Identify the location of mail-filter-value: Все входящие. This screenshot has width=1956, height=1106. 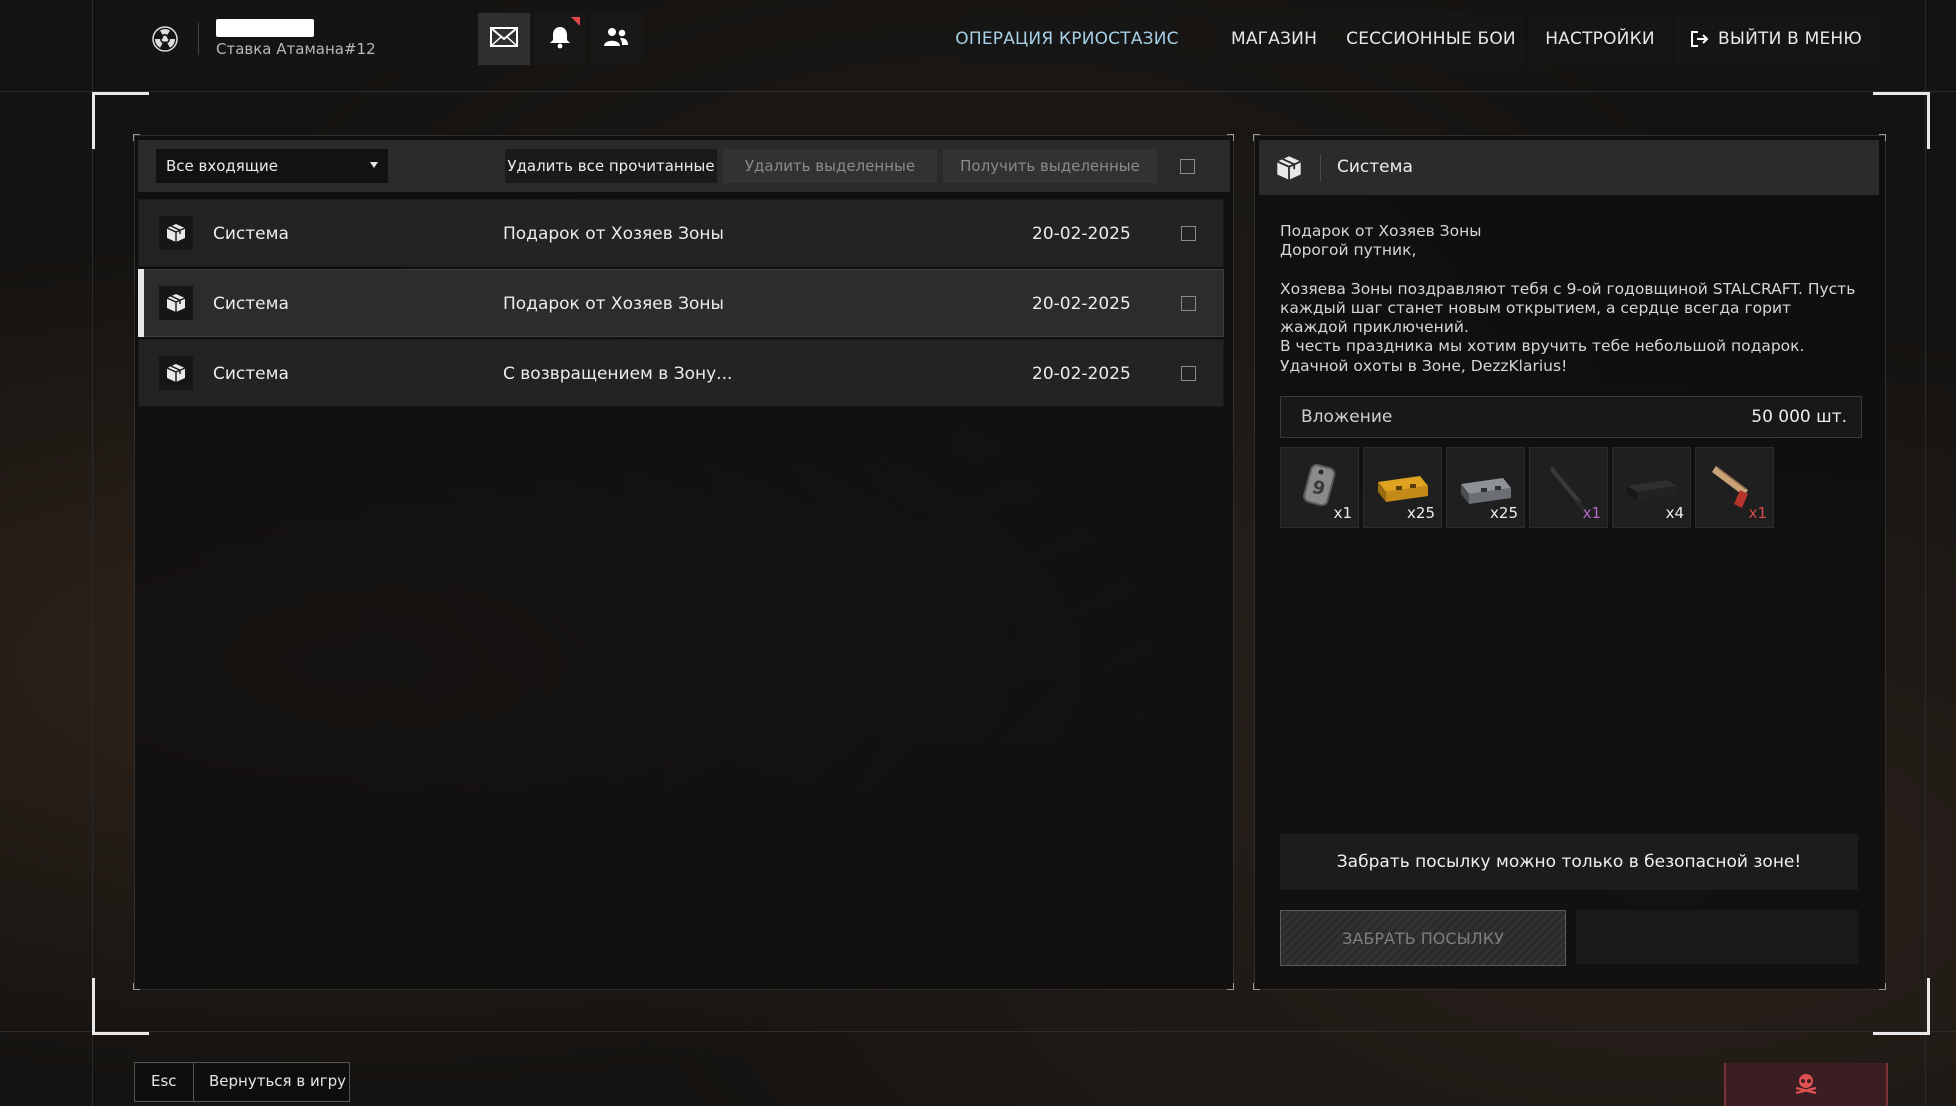
(222, 166).